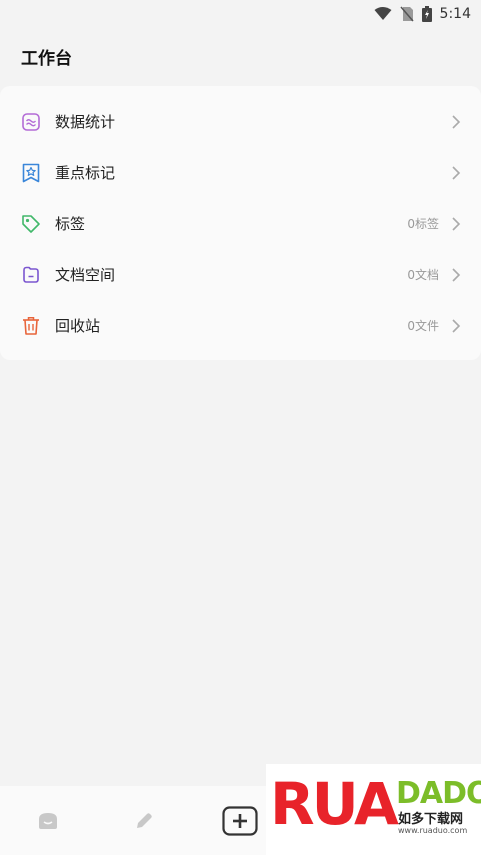 The height and width of the screenshot is (855, 481). I want to click on folder-icon, so click(31, 275).